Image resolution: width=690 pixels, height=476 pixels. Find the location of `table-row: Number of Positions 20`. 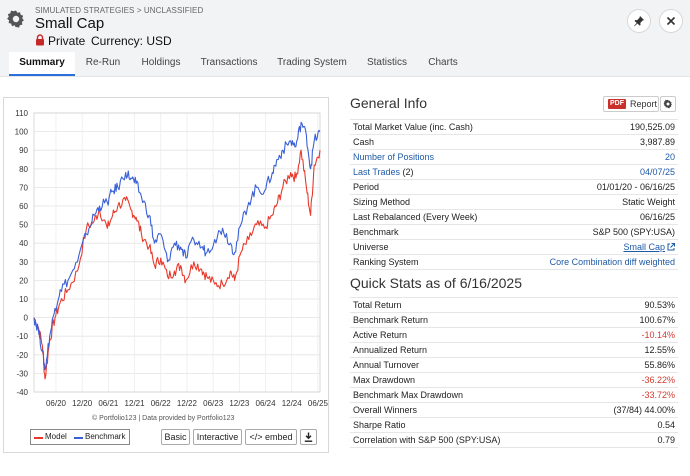

table-row: Number of Positions 20 is located at coordinates (514, 157).